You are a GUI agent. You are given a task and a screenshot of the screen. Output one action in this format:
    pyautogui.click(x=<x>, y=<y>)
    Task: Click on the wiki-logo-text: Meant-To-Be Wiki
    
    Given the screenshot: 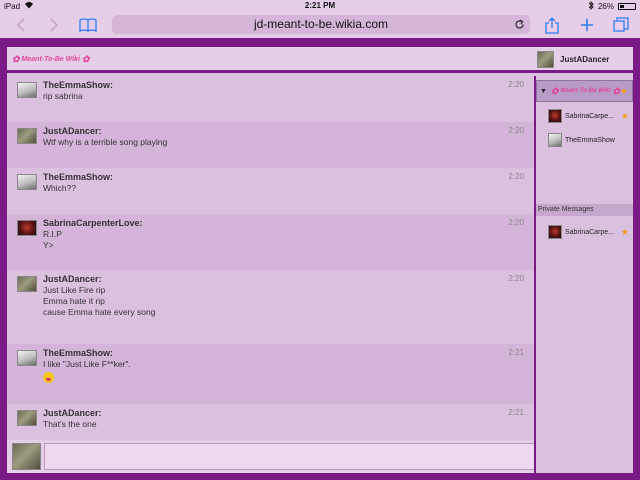 What is the action you would take?
    pyautogui.click(x=50, y=59)
    